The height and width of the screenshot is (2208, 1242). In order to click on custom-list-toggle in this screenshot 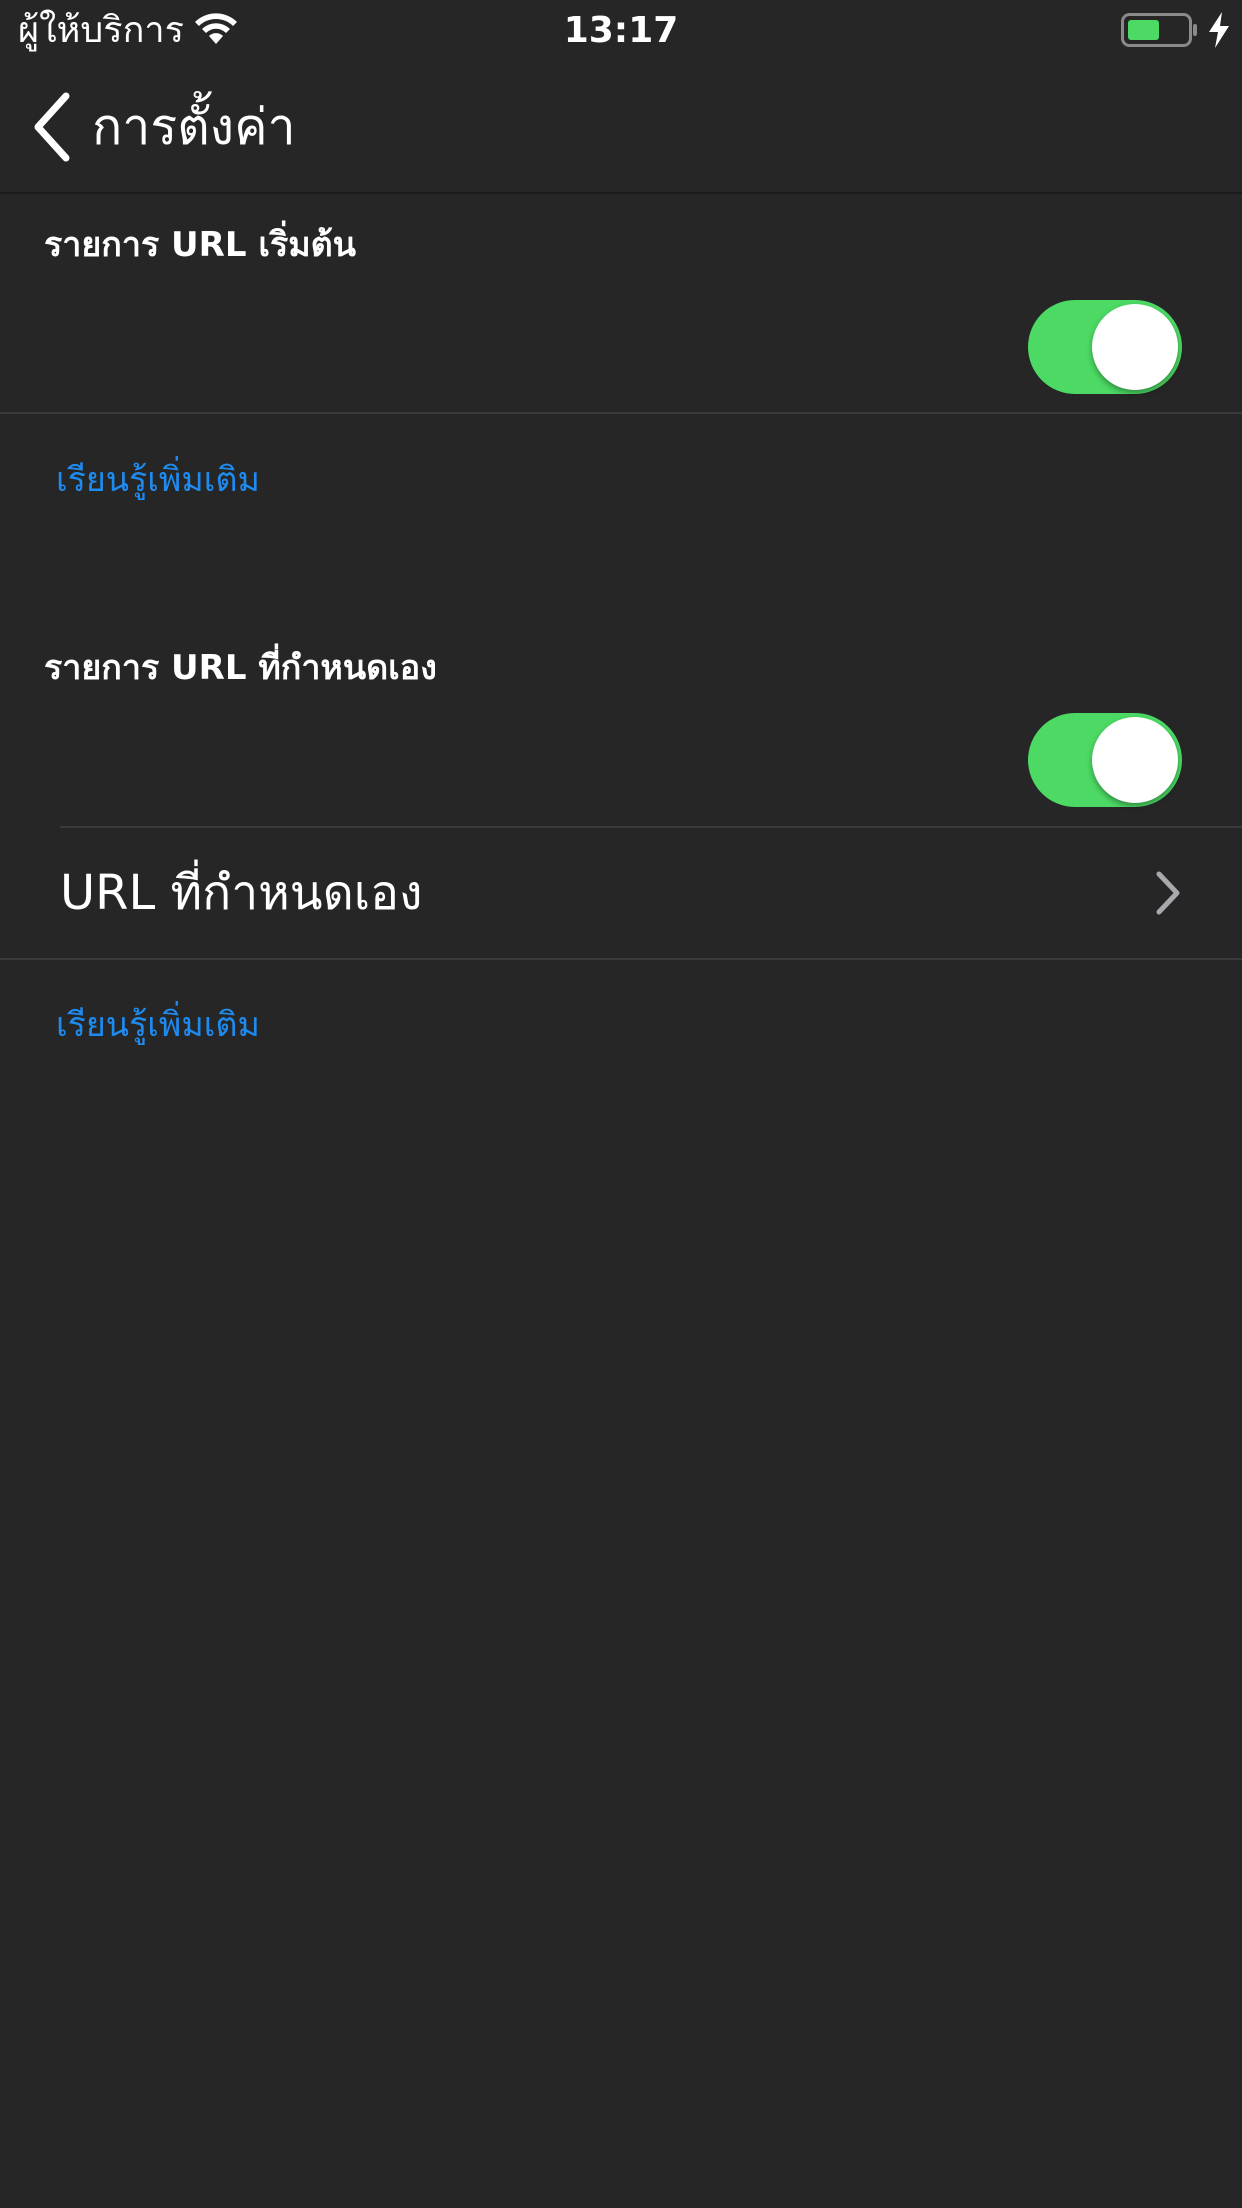, I will do `click(1105, 760)`.